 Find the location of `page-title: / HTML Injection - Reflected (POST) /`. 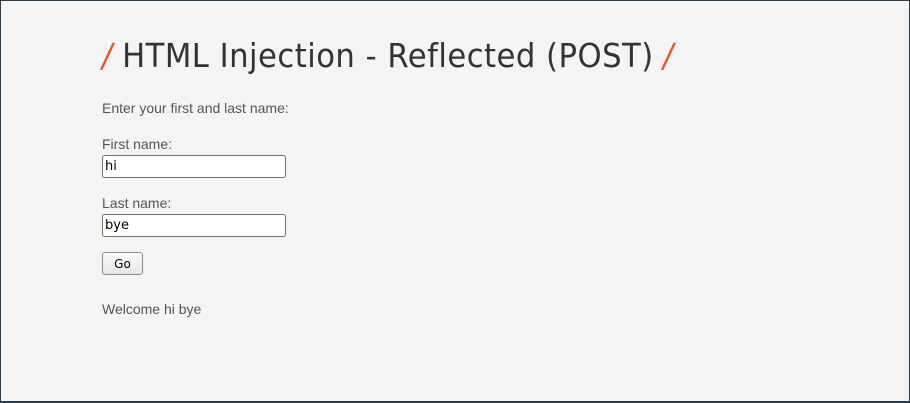

page-title: / HTML Injection - Reflected (POST) / is located at coordinates (464, 56).